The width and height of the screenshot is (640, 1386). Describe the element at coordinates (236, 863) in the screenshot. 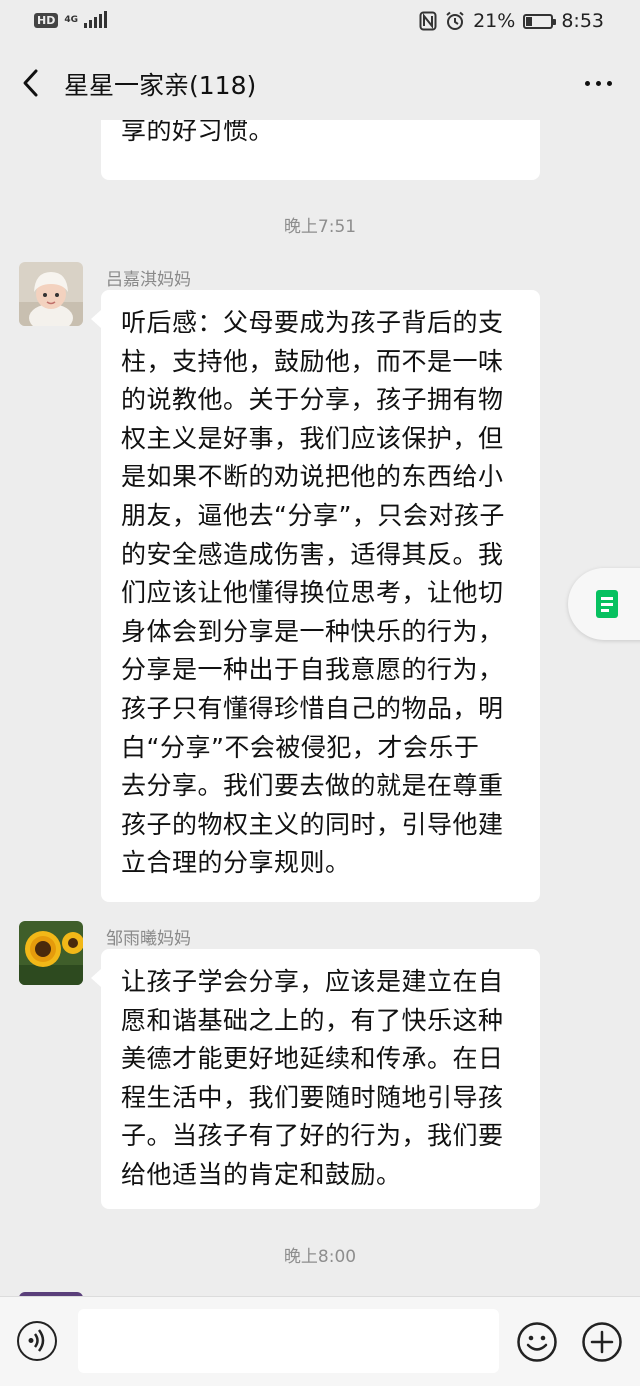

I see `message-line: 立合理的分享规则。` at that location.